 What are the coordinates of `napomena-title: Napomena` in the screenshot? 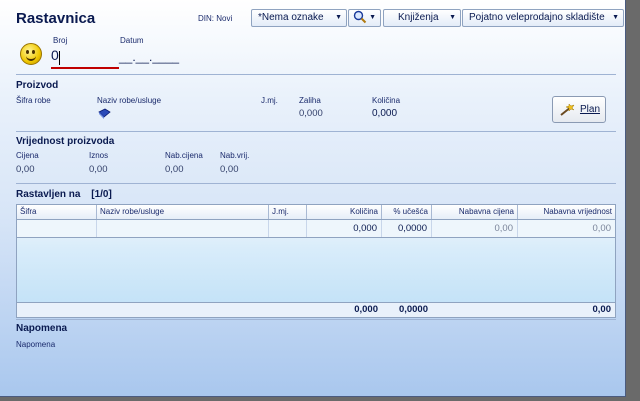 It's located at (42, 328).